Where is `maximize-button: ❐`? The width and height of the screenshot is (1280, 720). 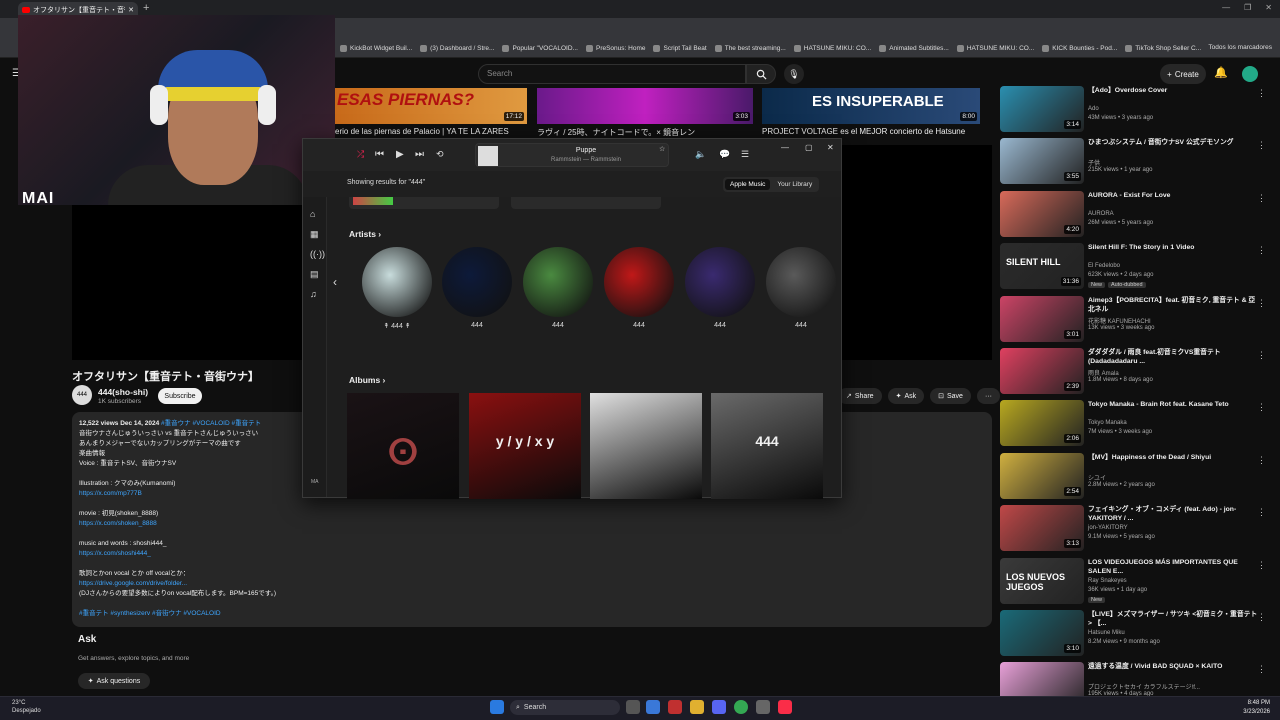
maximize-button: ❐ is located at coordinates (1247, 7).